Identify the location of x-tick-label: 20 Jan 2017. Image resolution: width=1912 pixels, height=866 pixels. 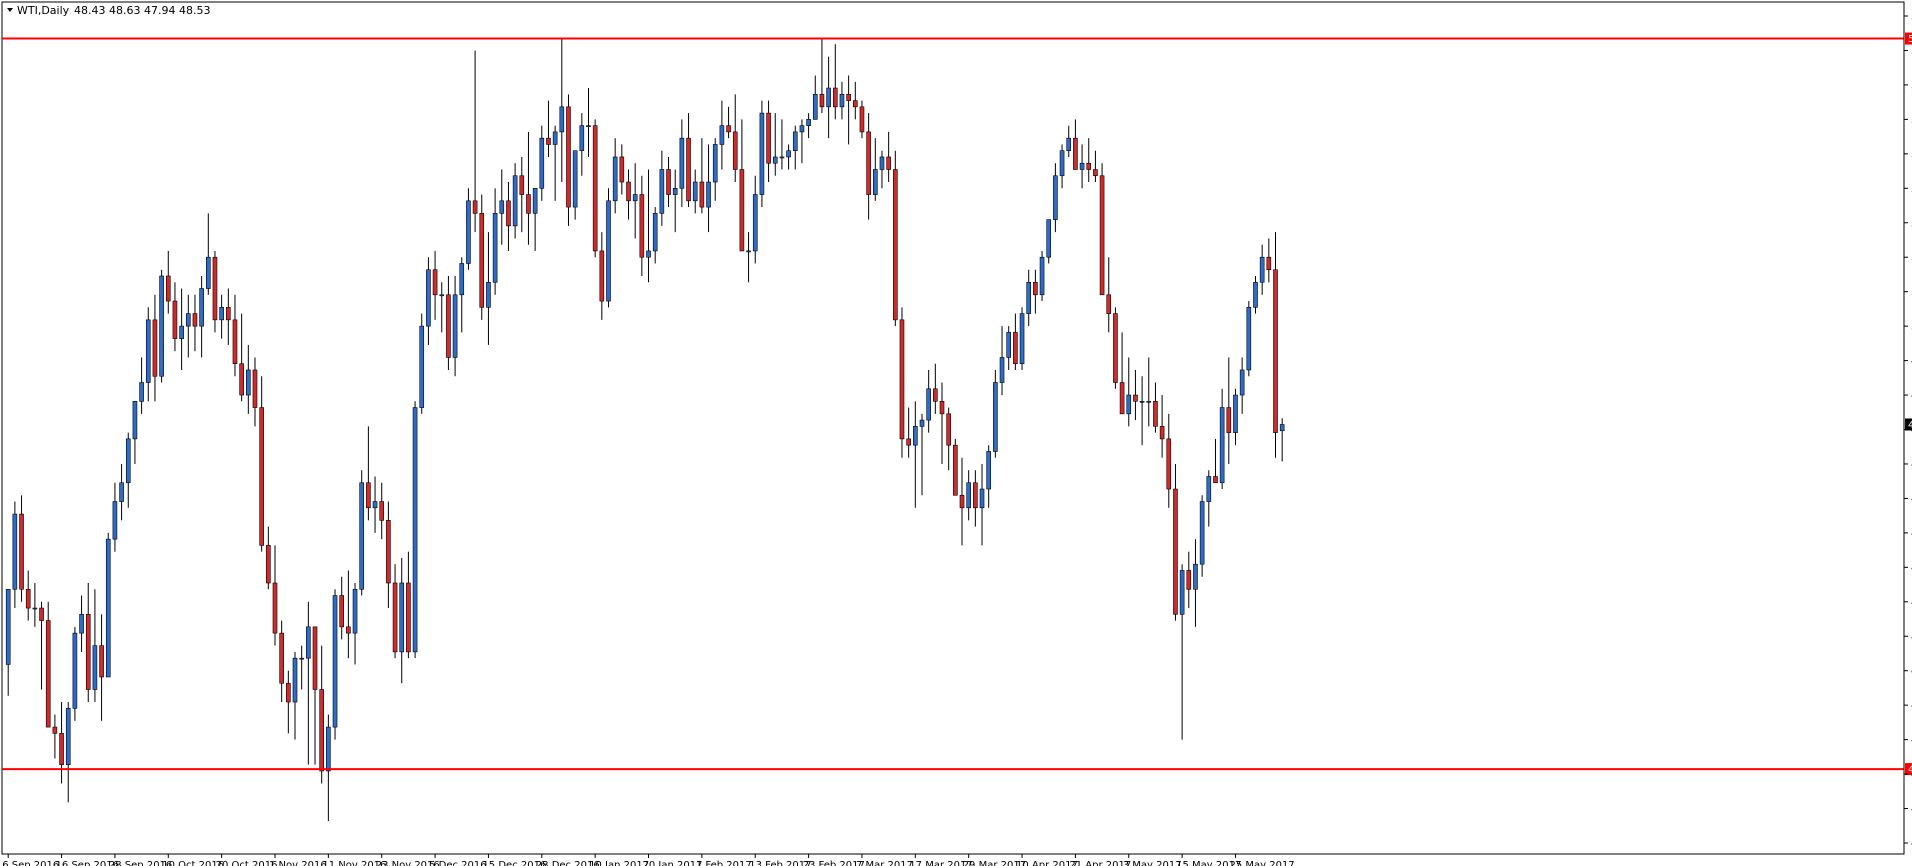
(673, 863).